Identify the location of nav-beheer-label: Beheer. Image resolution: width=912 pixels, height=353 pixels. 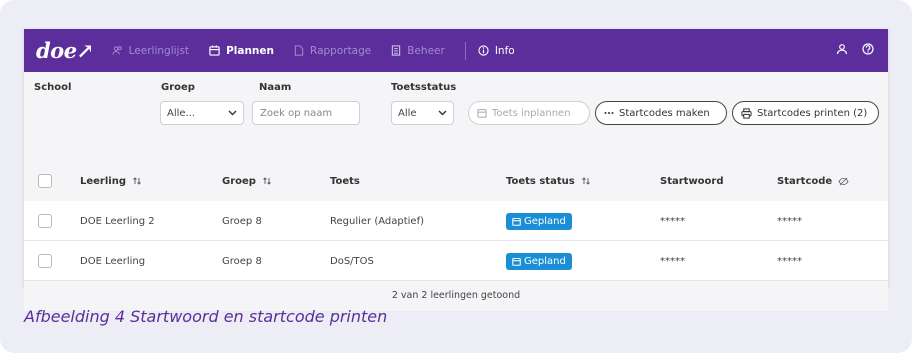
(426, 50).